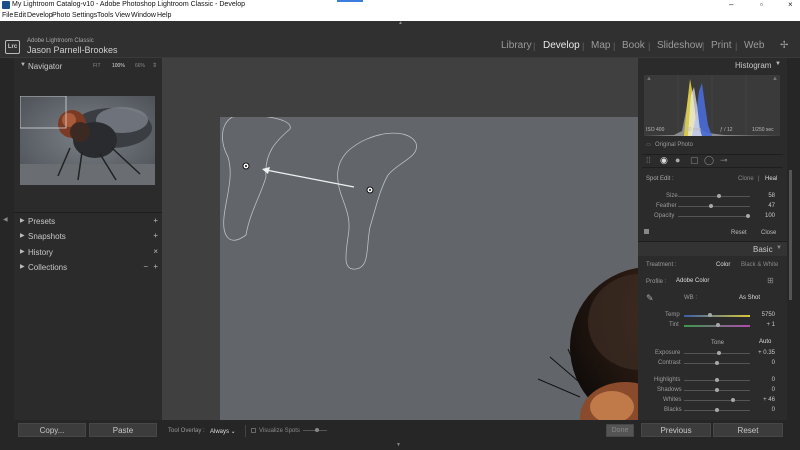 The width and height of the screenshot is (800, 450). I want to click on basic-header: Basic ▼, so click(712, 248).